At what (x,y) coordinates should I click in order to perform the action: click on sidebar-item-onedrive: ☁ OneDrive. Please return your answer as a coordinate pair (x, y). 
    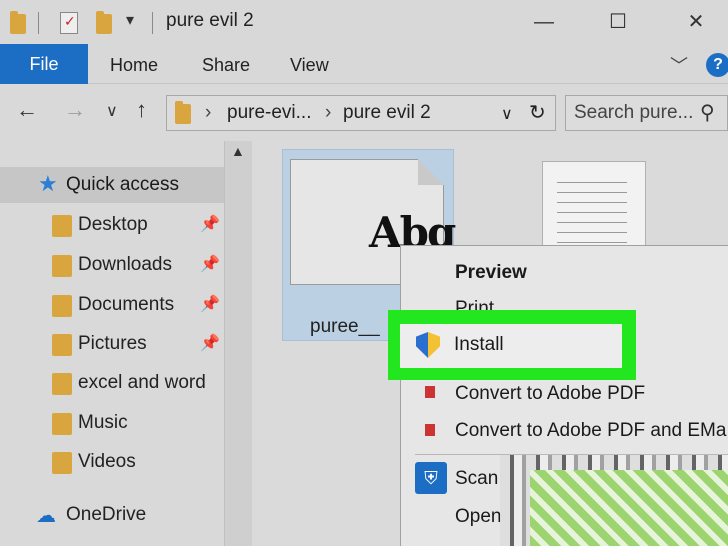
    Looking at the image, I should click on (112, 515).